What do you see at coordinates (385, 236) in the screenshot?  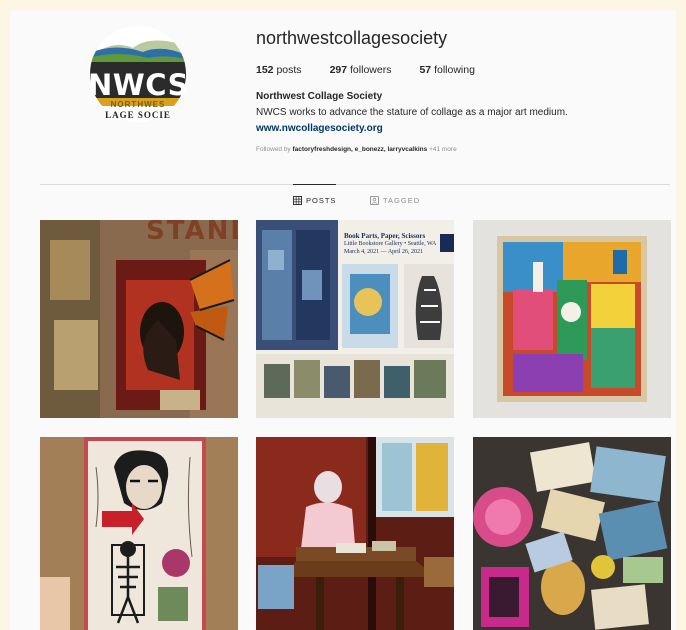 I see `poster-title: Book Parts, Paper, Scissors` at bounding box center [385, 236].